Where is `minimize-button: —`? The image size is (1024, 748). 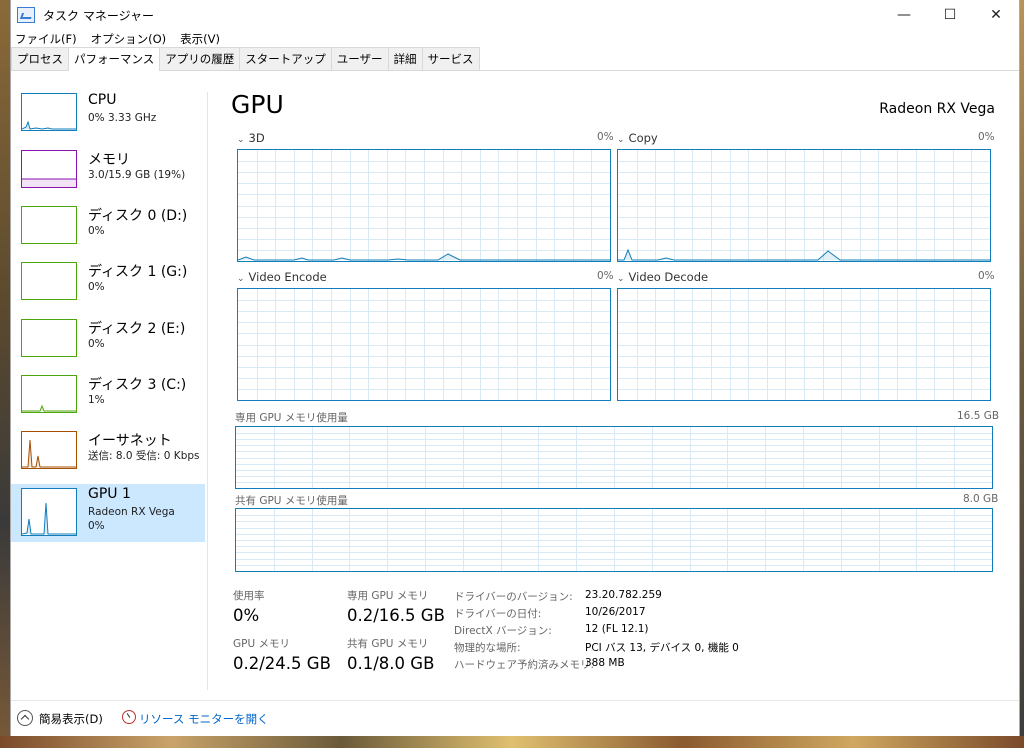
minimize-button: — is located at coordinates (904, 15).